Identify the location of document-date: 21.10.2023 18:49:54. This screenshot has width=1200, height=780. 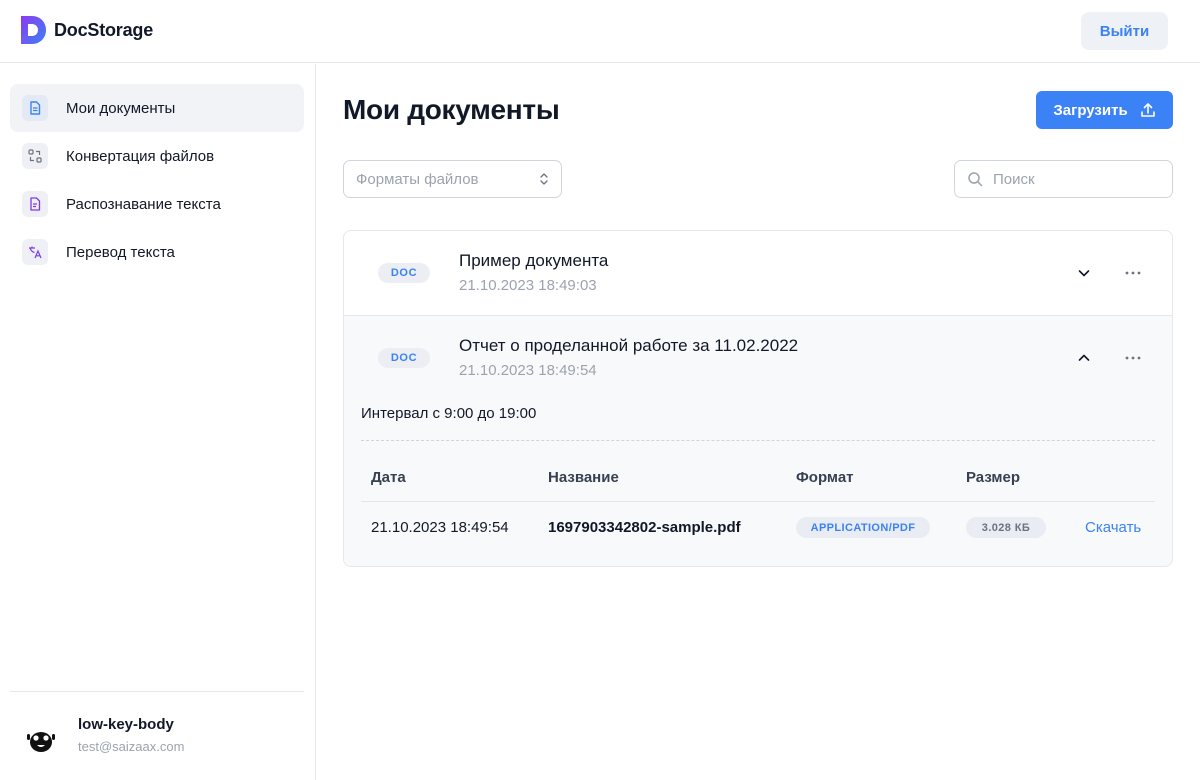
(528, 370).